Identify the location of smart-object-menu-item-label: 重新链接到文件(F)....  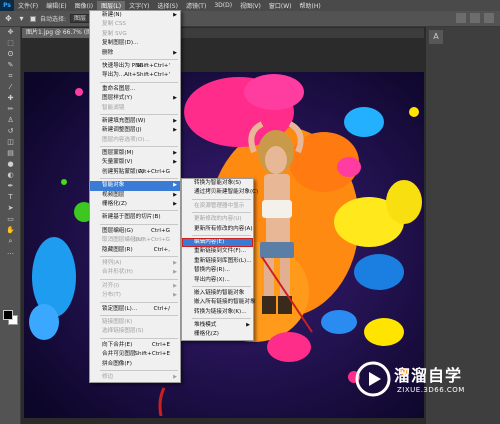
(220, 251).